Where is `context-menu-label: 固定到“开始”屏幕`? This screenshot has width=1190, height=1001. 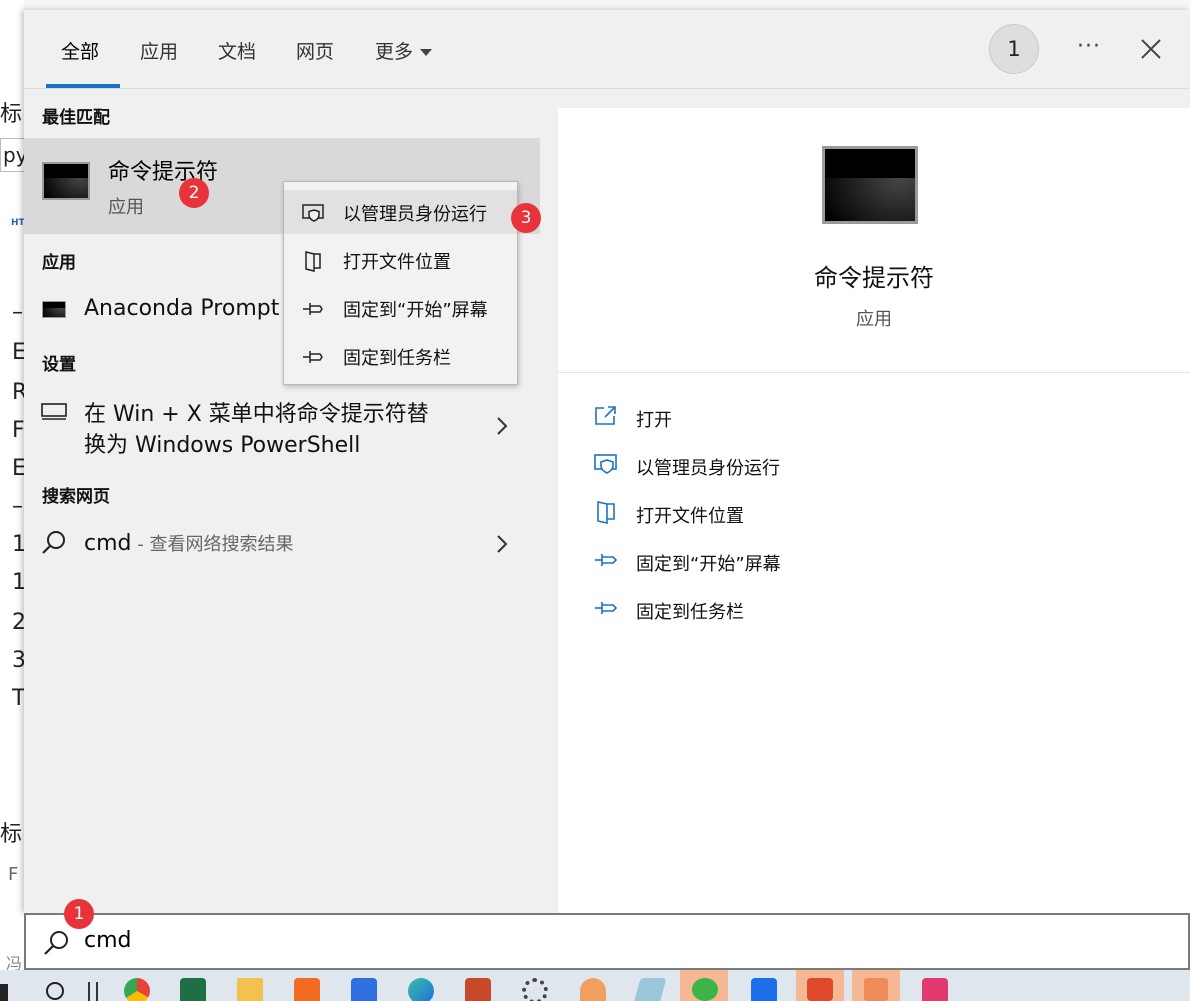
context-menu-label: 固定到“开始”屏幕 is located at coordinates (415, 310).